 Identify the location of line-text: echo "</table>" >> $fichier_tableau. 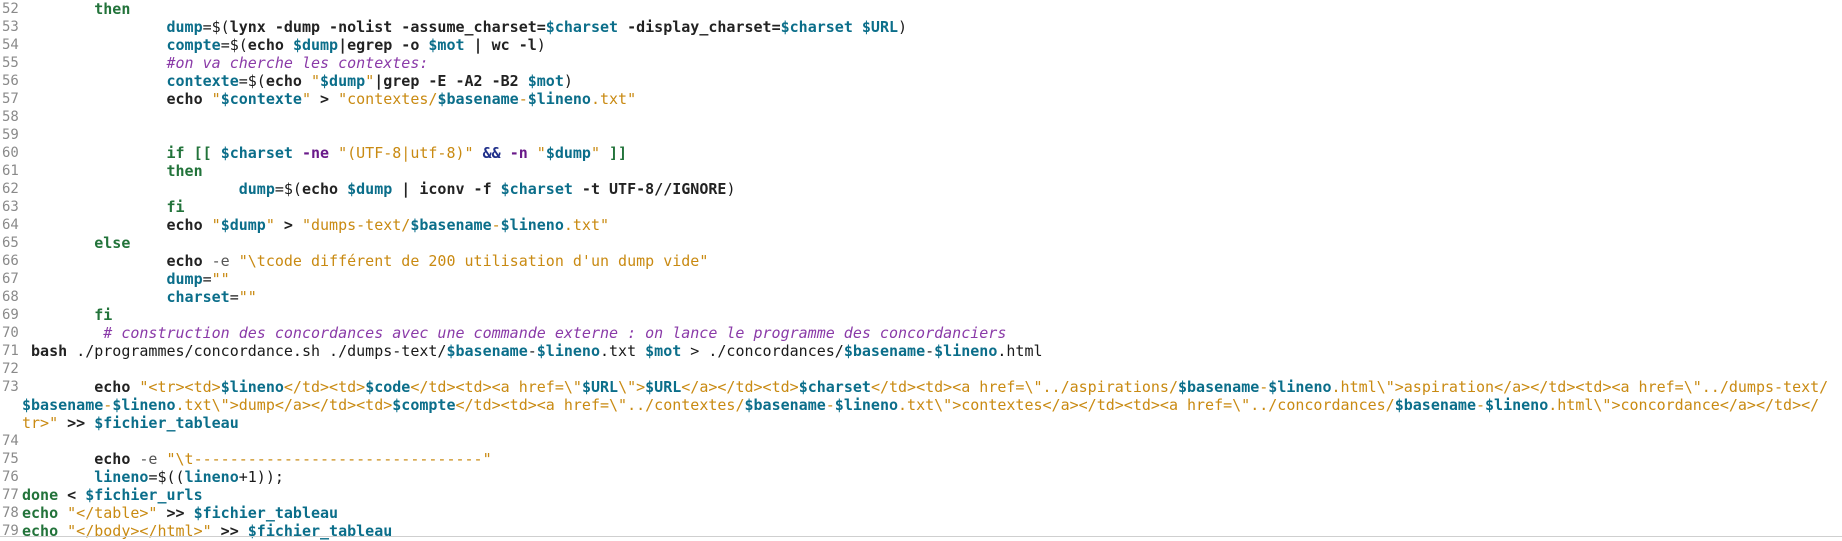
(932, 513).